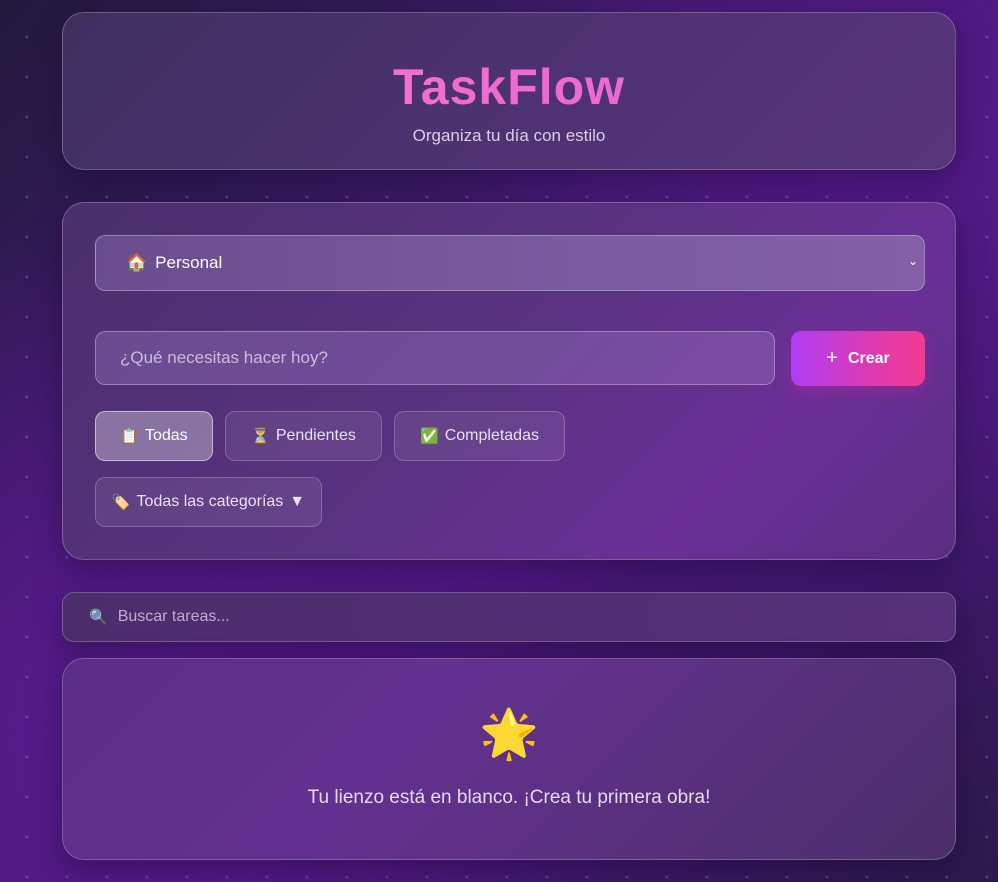 This screenshot has height=882, width=998. Describe the element at coordinates (509, 734) in the screenshot. I see `star-icon: 🌟` at that location.